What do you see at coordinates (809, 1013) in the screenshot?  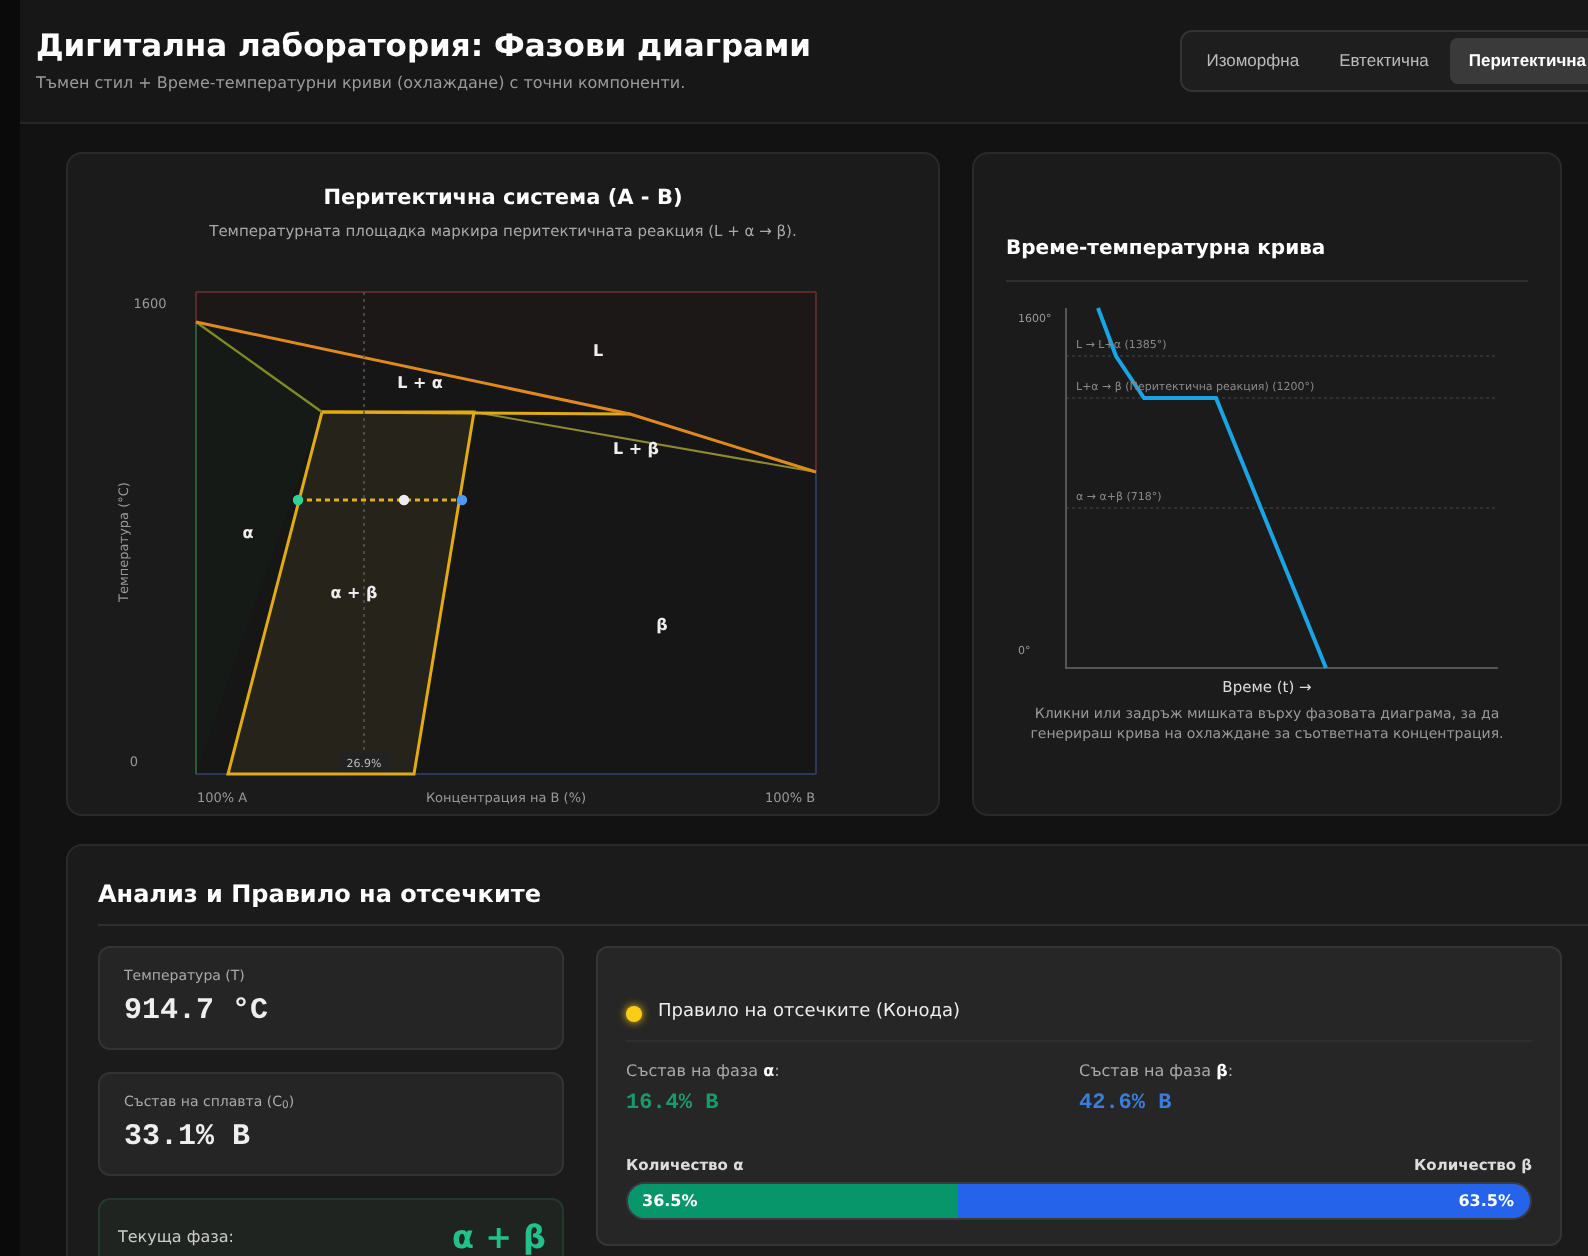 I see `panel-title: Правило на отсечките (Конода)` at bounding box center [809, 1013].